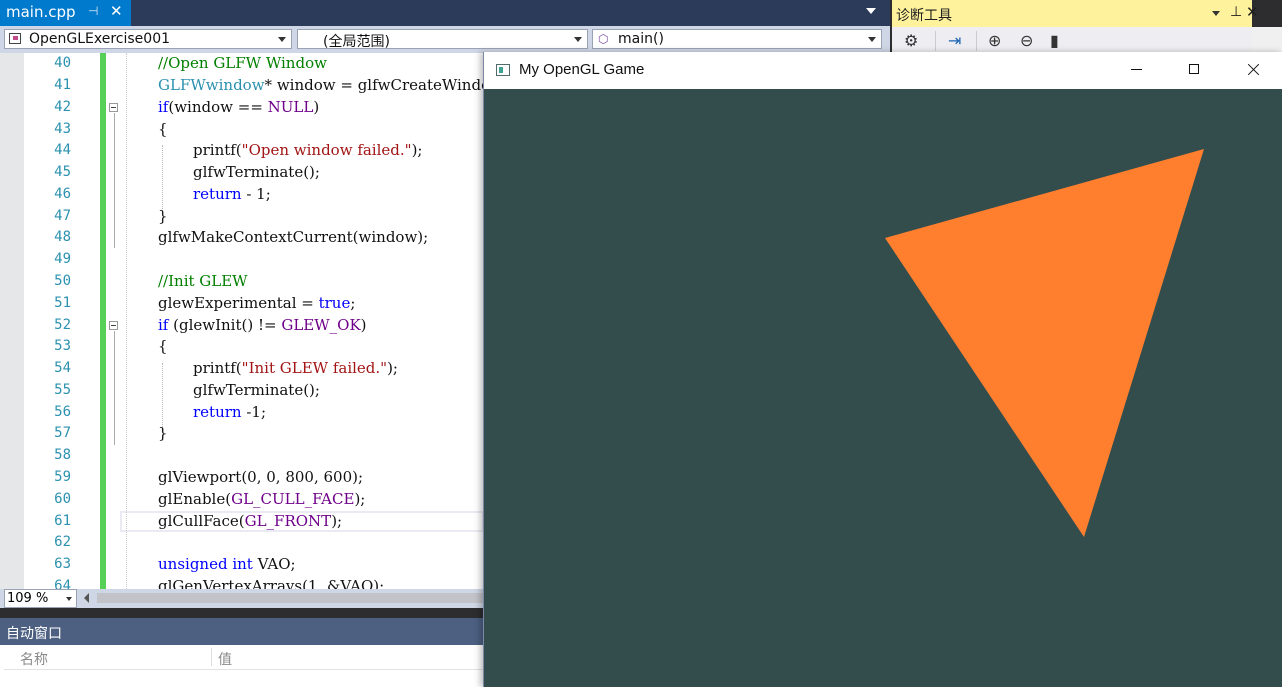 Image resolution: width=1282 pixels, height=687 pixels. I want to click on code-macro: GL_FRONT, so click(288, 521).